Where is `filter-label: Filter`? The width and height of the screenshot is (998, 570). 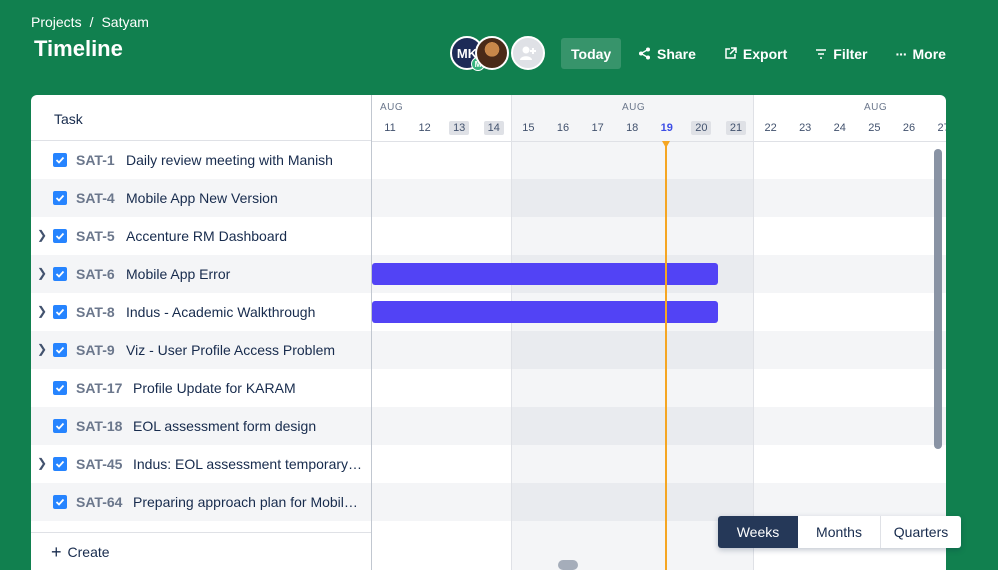
filter-label: Filter is located at coordinates (850, 53).